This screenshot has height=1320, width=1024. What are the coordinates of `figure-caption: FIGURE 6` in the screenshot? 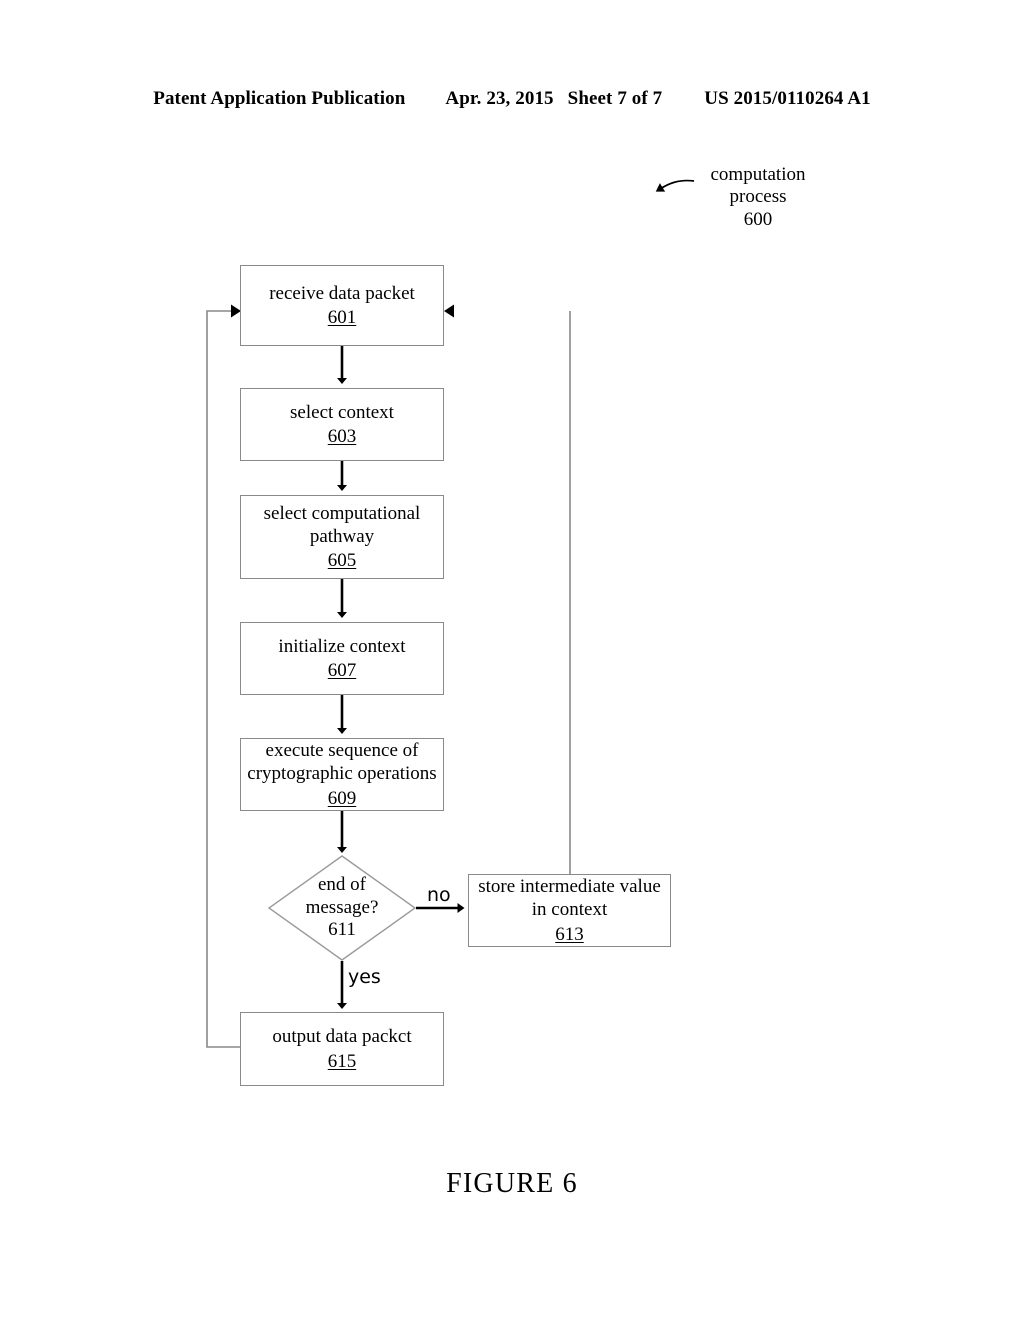 It's located at (512, 1183).